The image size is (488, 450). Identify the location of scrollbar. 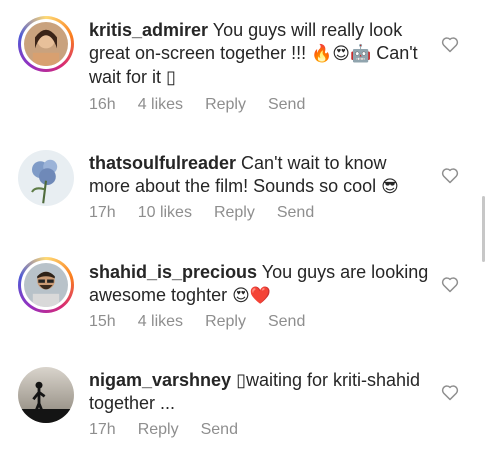
(483, 229).